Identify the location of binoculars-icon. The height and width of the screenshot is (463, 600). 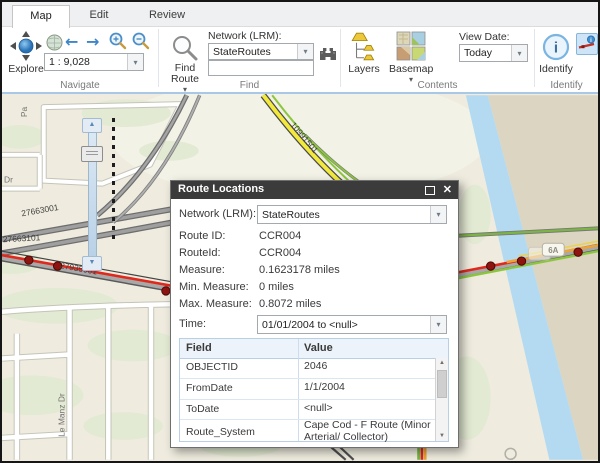
(328, 54).